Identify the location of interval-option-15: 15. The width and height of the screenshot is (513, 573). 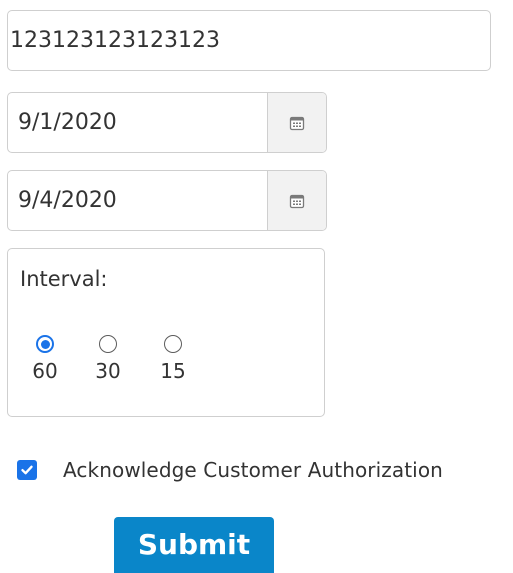
(173, 359).